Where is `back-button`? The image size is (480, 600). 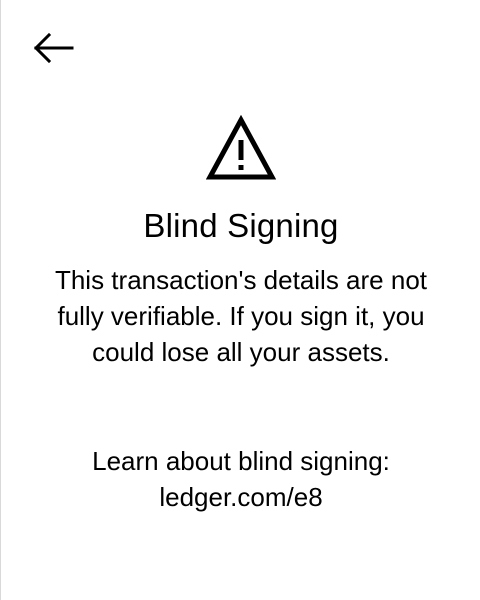 back-button is located at coordinates (53, 48).